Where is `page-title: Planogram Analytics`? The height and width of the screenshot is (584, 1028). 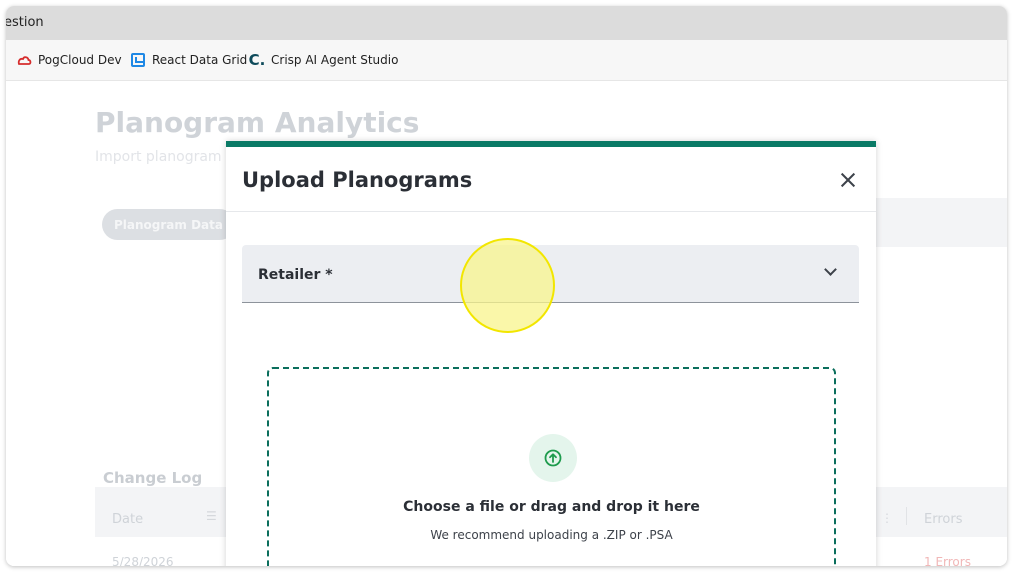
page-title: Planogram Analytics is located at coordinates (257, 122).